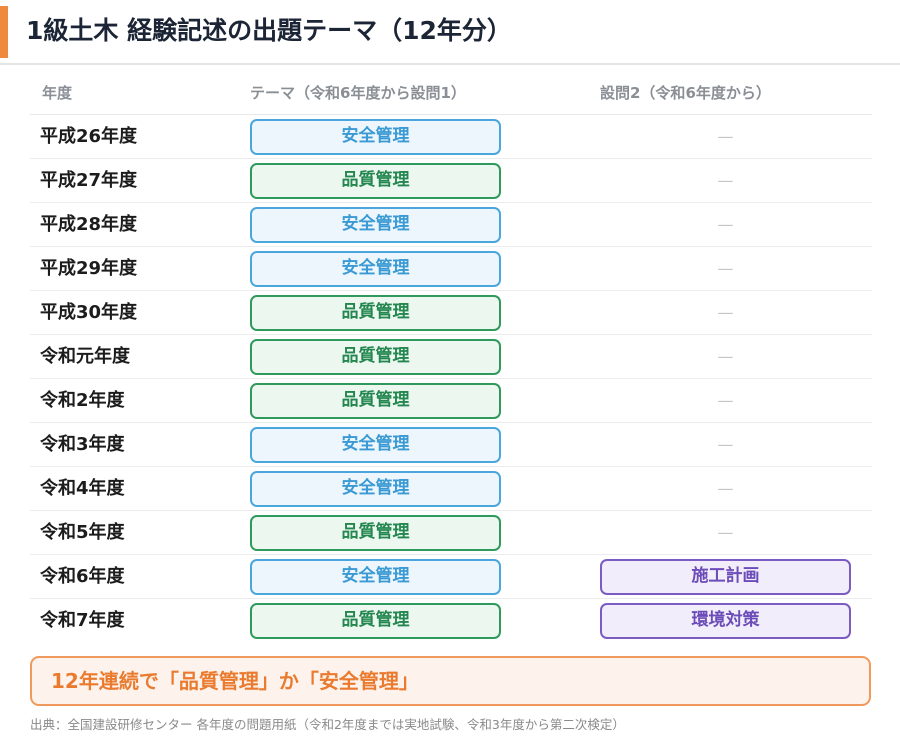 Image resolution: width=900 pixels, height=742 pixels. Describe the element at coordinates (725, 577) in the screenshot. I see `question2-badge: 施工計画` at that location.